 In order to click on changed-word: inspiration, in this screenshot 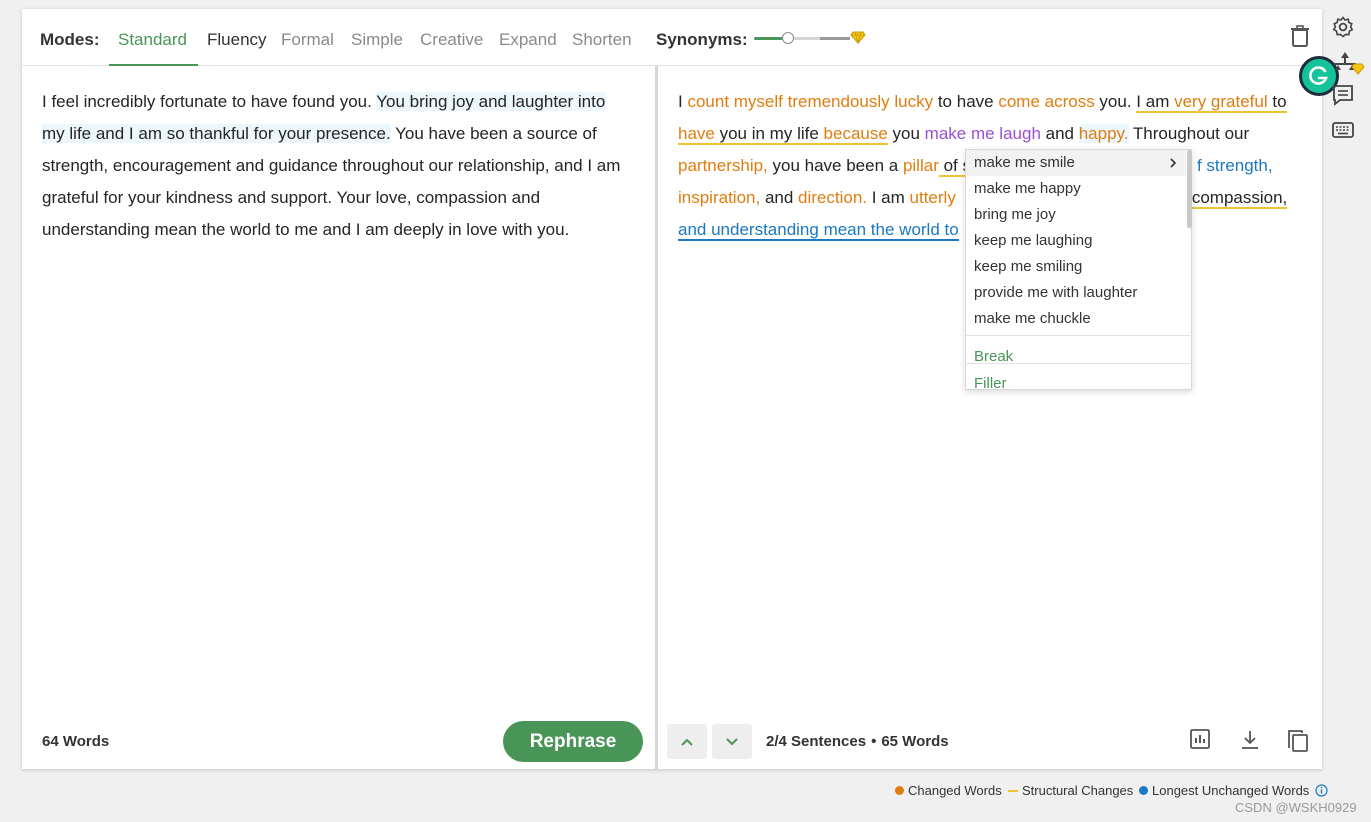, I will do `click(719, 197)`.